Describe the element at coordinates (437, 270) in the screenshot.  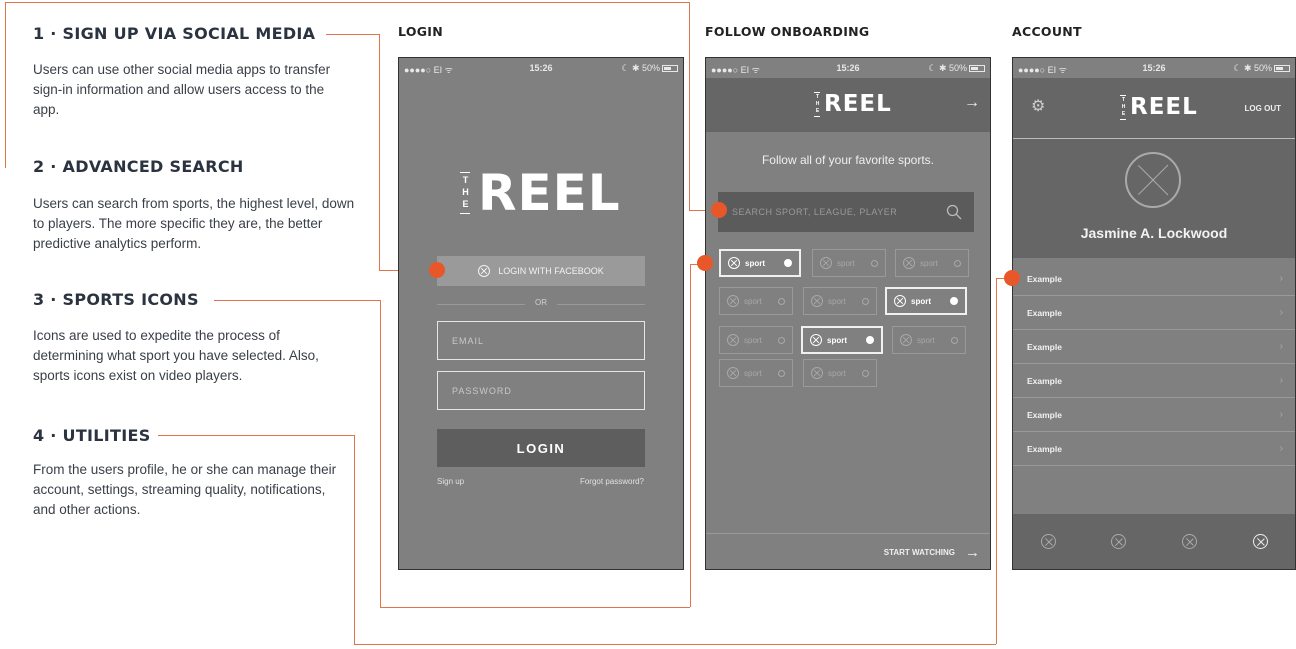
I see `marker-dot-facebook` at that location.